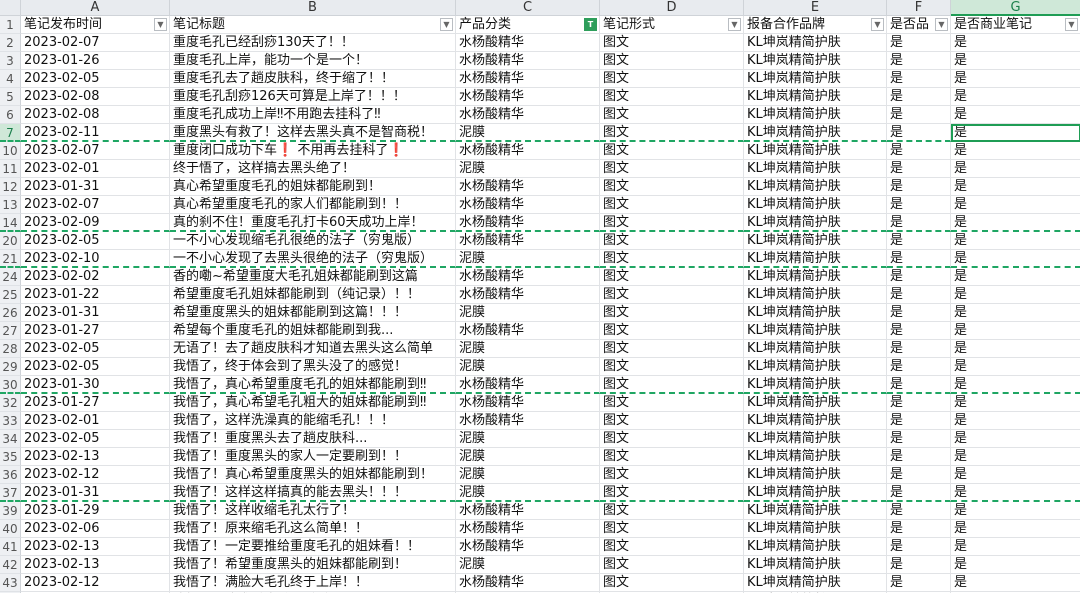 This screenshot has height=593, width=1080. What do you see at coordinates (313, 295) in the screenshot?
I see `table-cell: 希望重度毛孔姐妹都能刷到（纯记录）！！` at bounding box center [313, 295].